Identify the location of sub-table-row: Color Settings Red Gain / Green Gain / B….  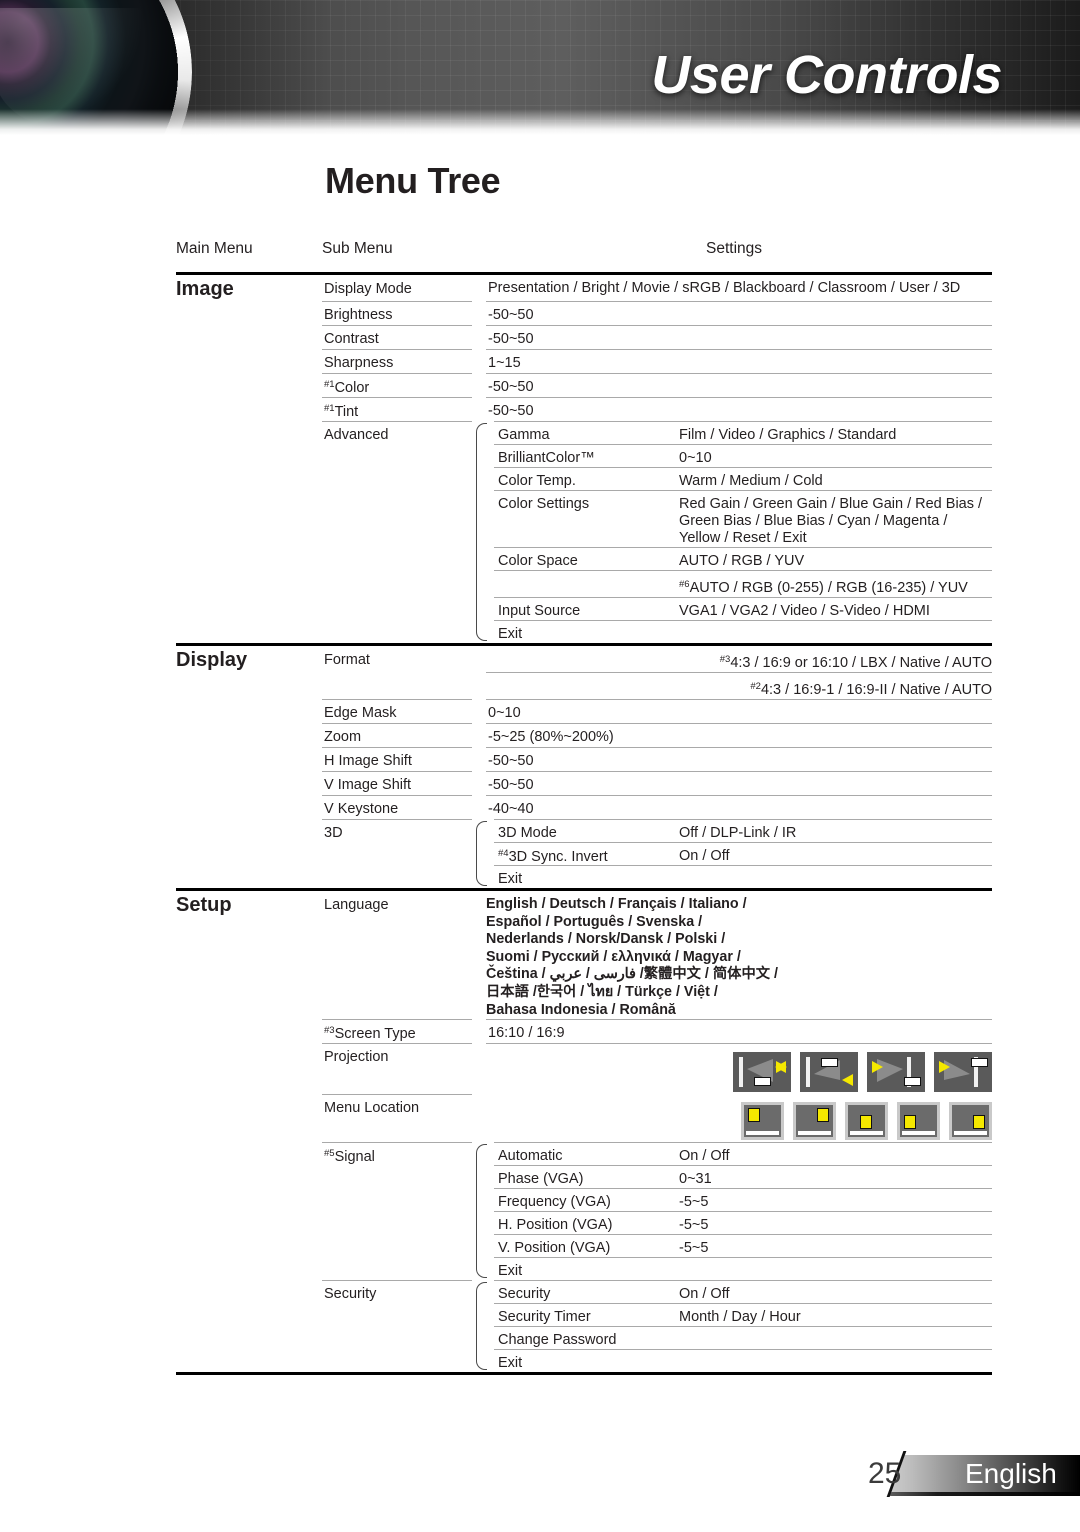
(743, 518).